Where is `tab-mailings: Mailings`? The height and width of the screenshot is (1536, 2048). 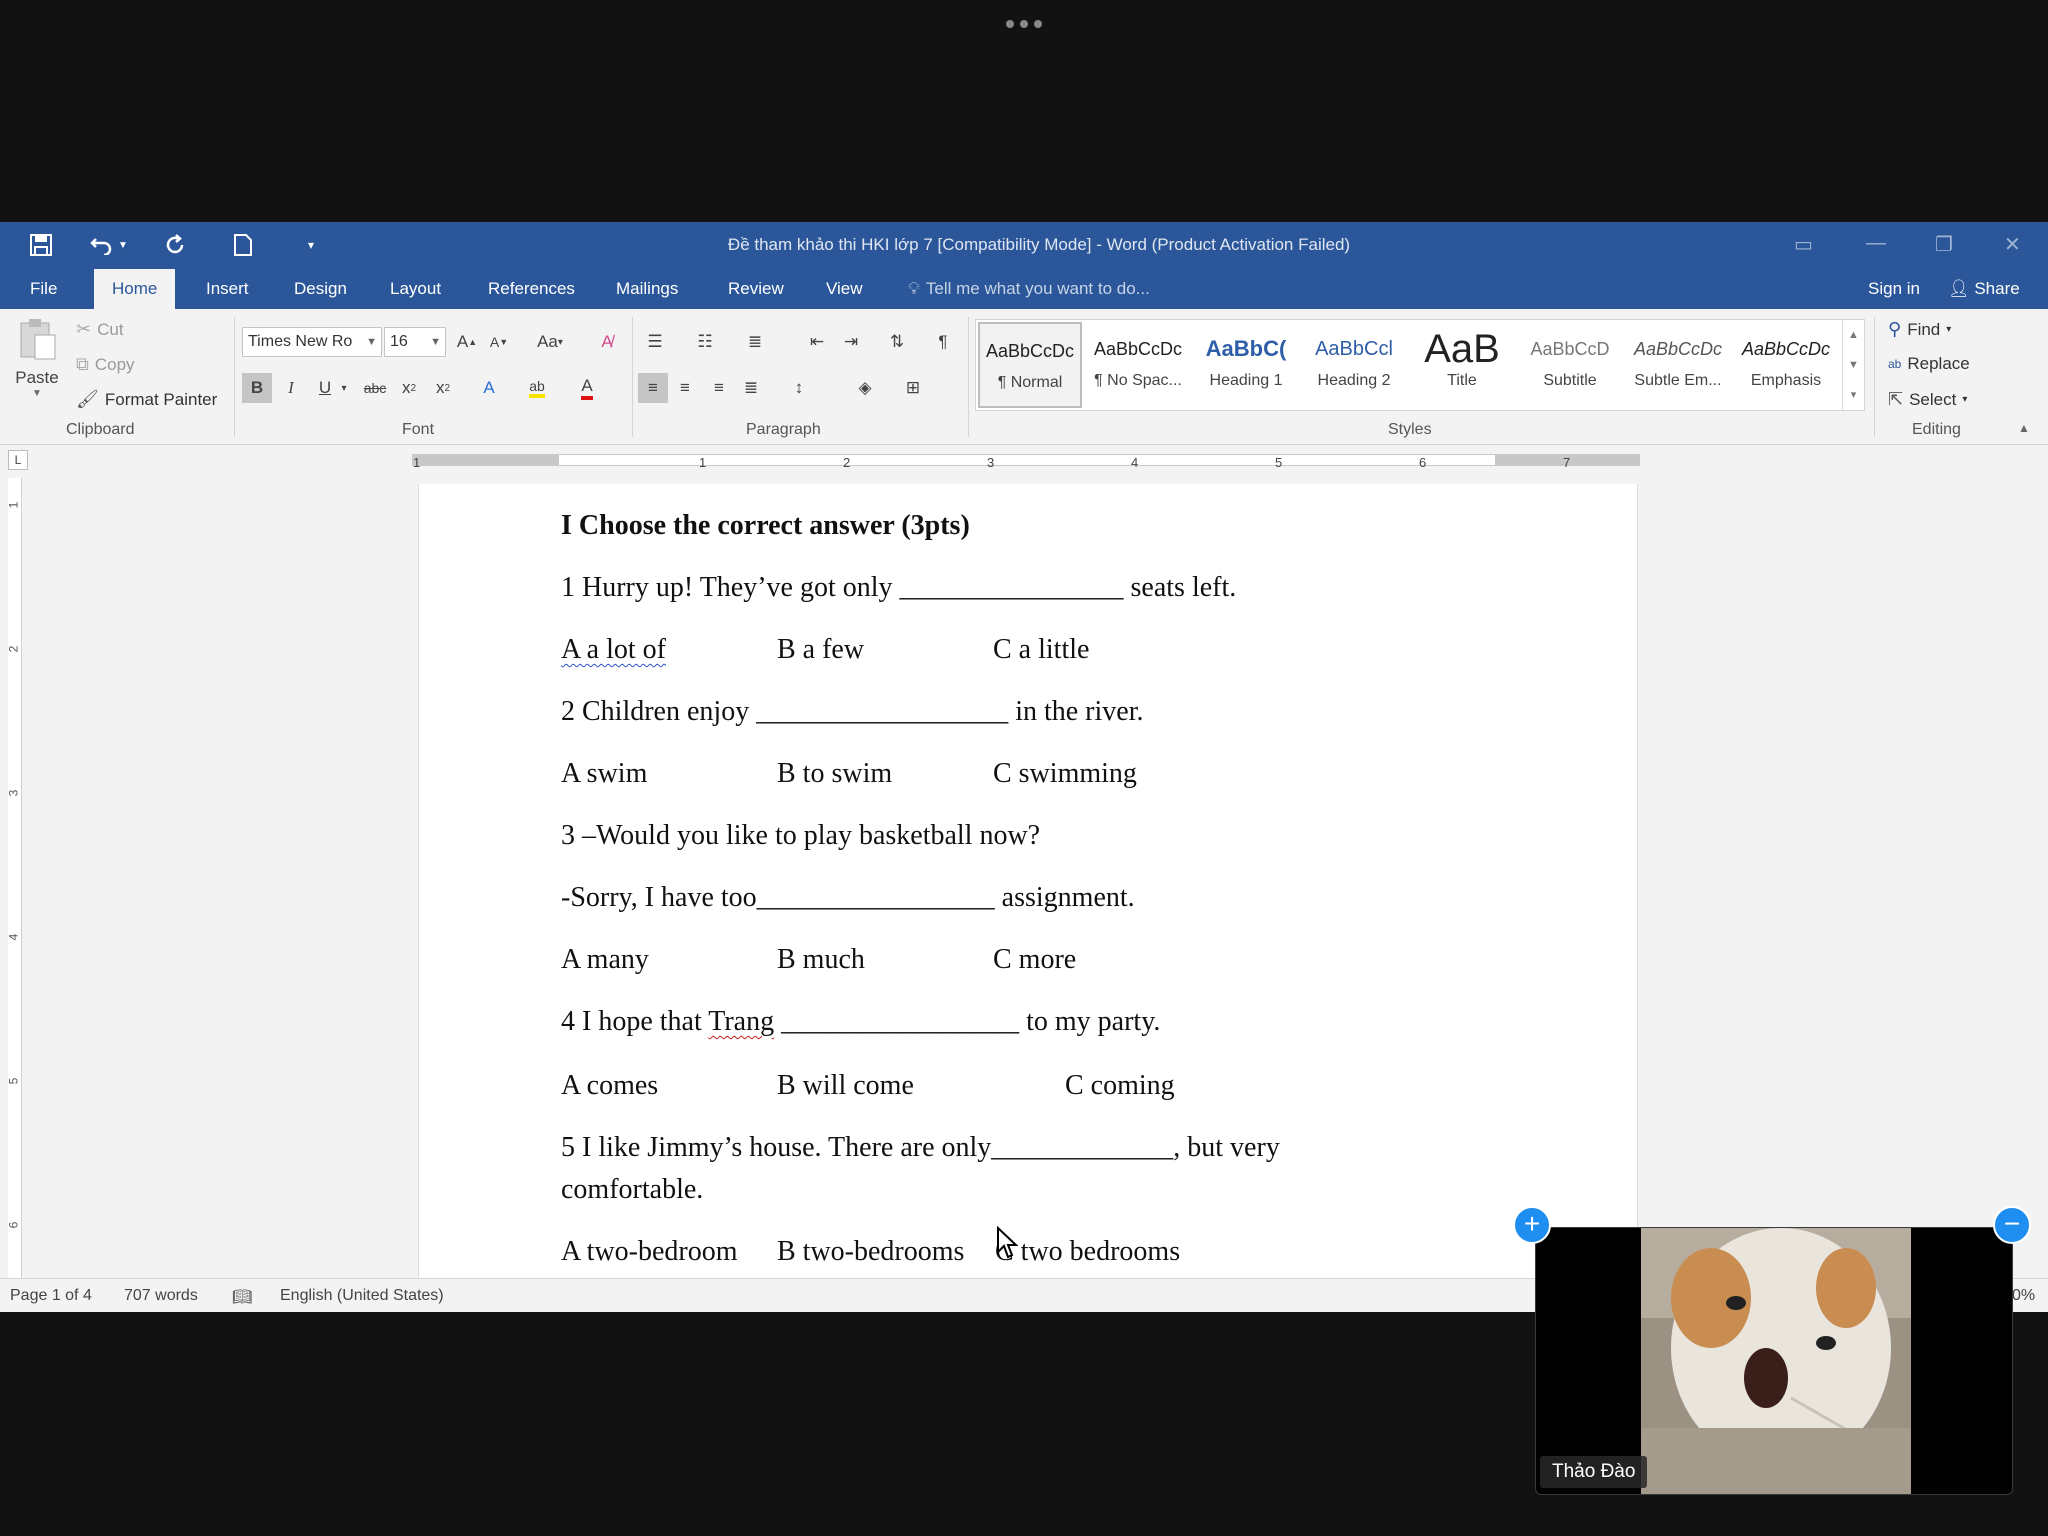
tab-mailings: Mailings is located at coordinates (647, 289).